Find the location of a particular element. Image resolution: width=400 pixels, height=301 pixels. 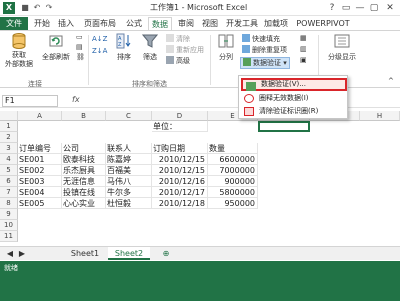

remove-duplicates-button: 删除重复项 is located at coordinates (264, 50).